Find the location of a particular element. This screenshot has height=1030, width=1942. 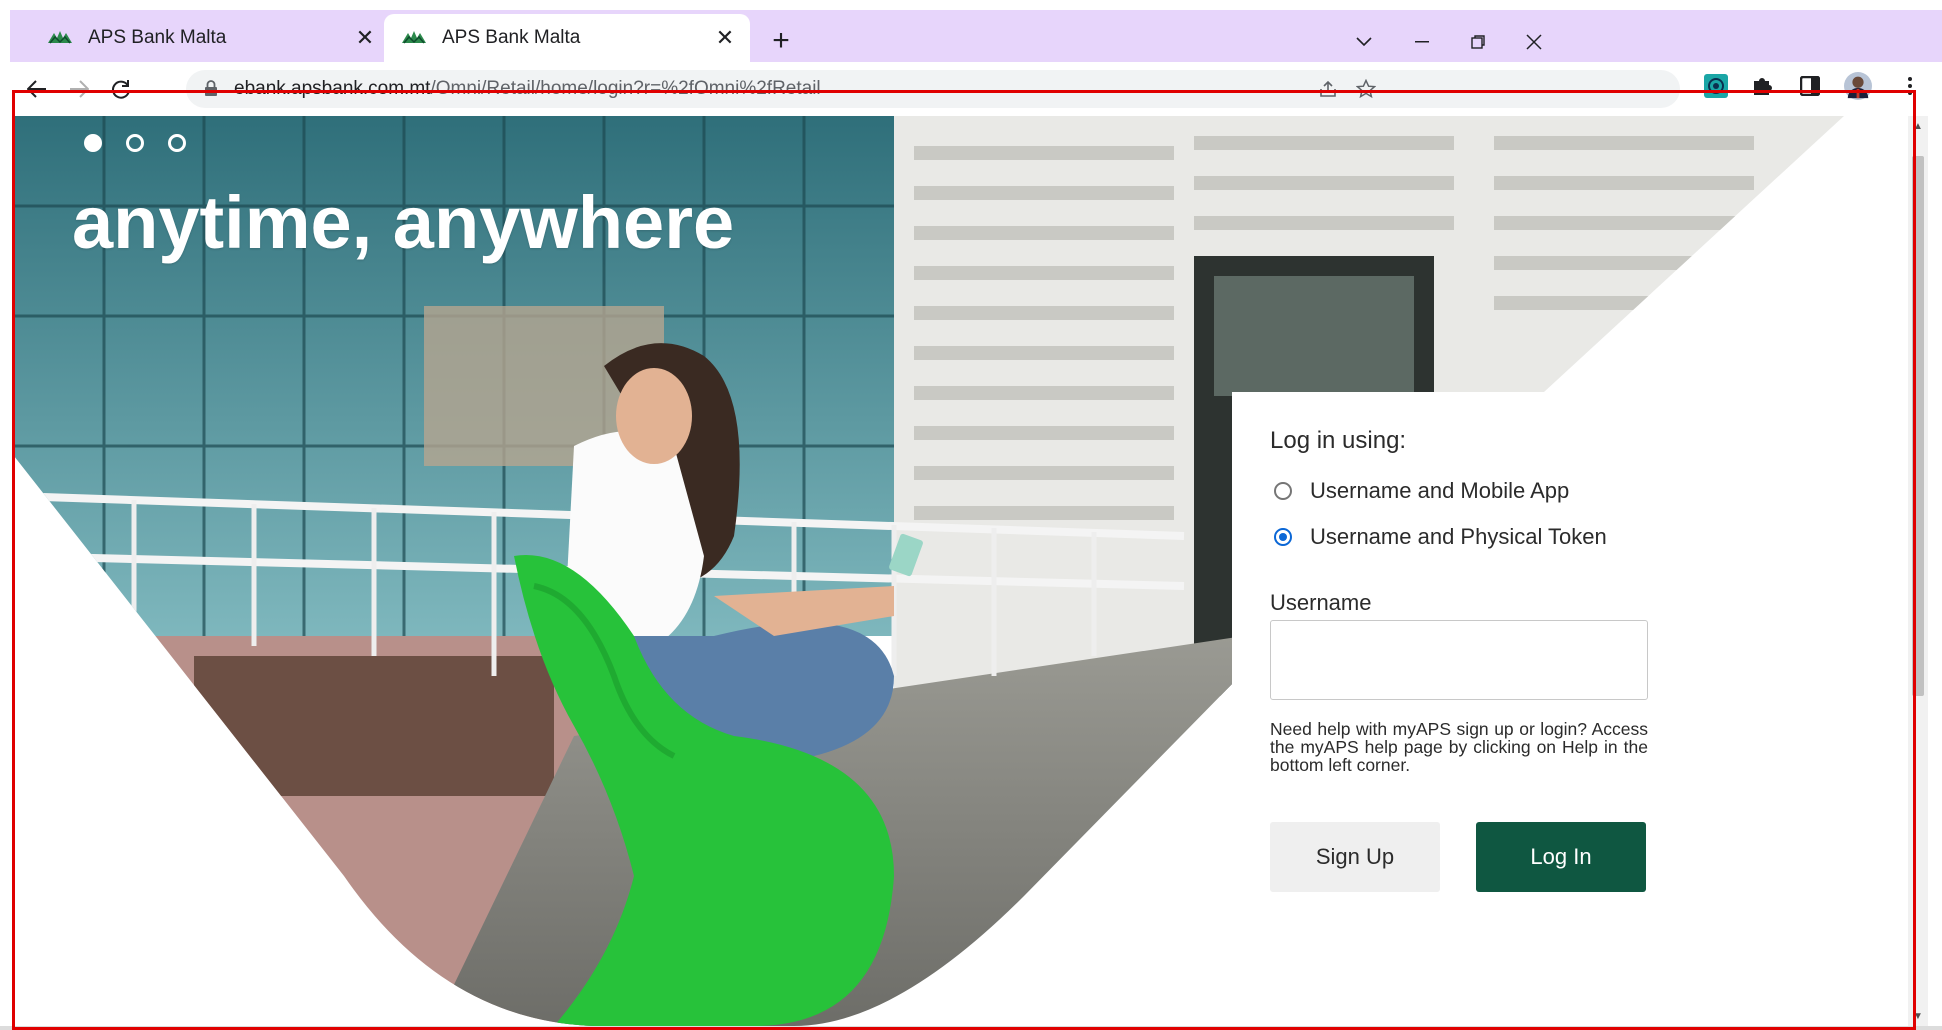

forward-arrow-icon is located at coordinates (79, 89).